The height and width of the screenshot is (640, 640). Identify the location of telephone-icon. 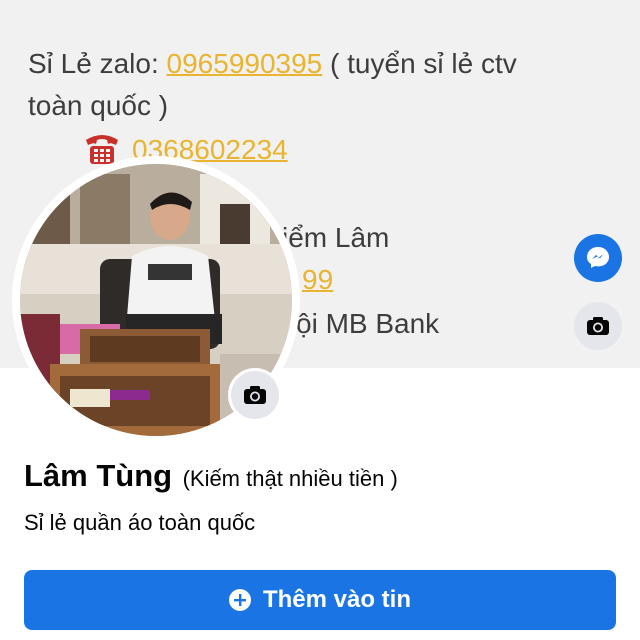
(102, 147).